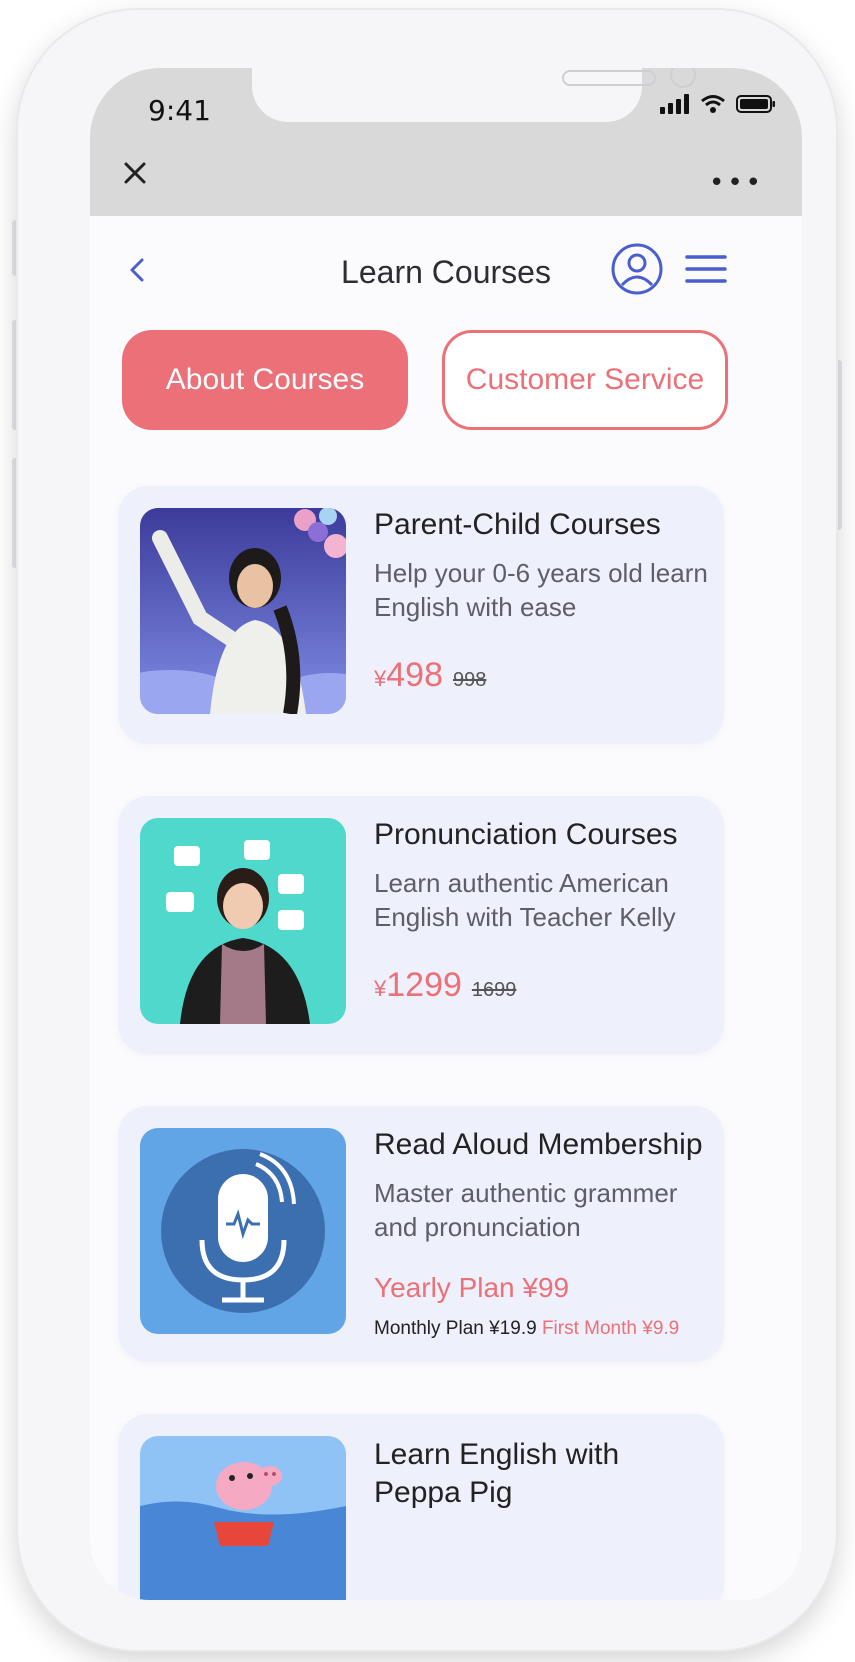  What do you see at coordinates (526, 834) in the screenshot?
I see `course-title: Pronunciation Courses` at bounding box center [526, 834].